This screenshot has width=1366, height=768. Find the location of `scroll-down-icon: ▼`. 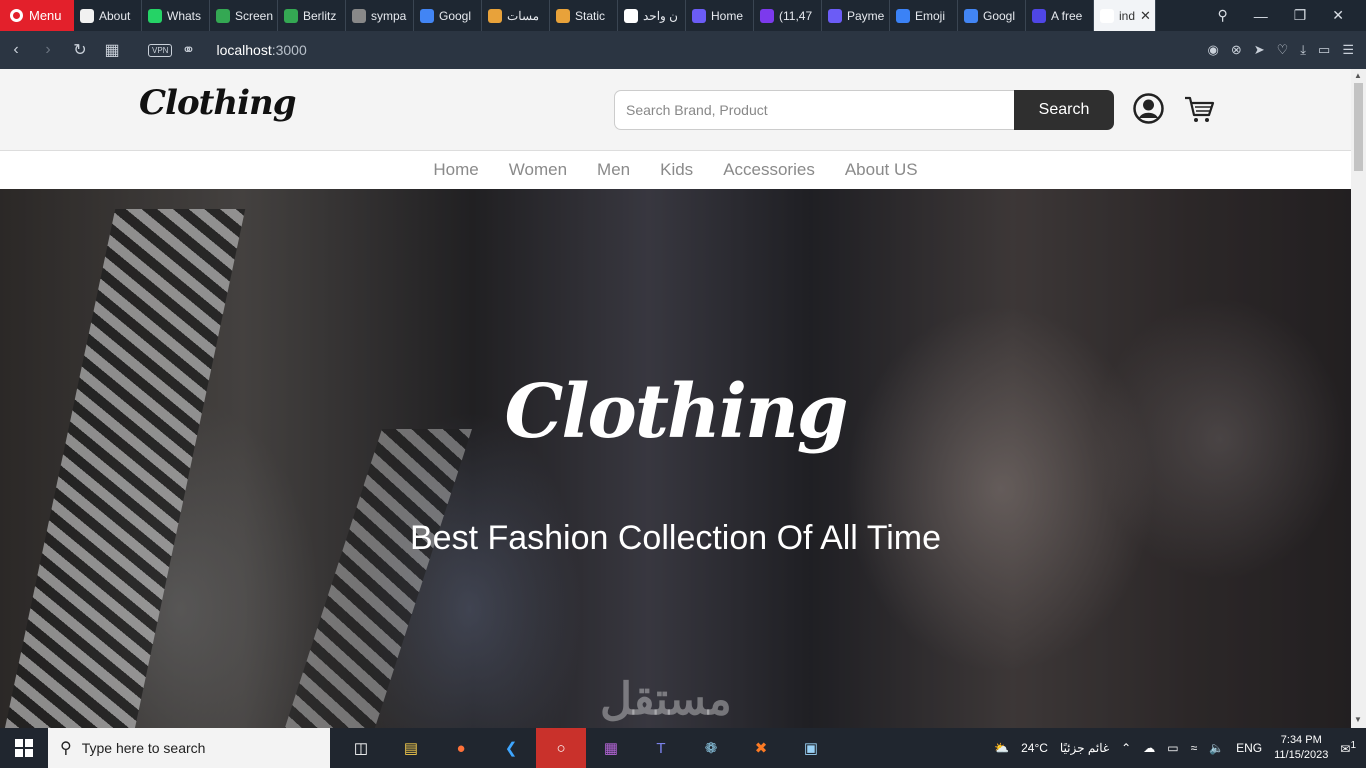

scroll-down-icon: ▼ is located at coordinates (1358, 719).